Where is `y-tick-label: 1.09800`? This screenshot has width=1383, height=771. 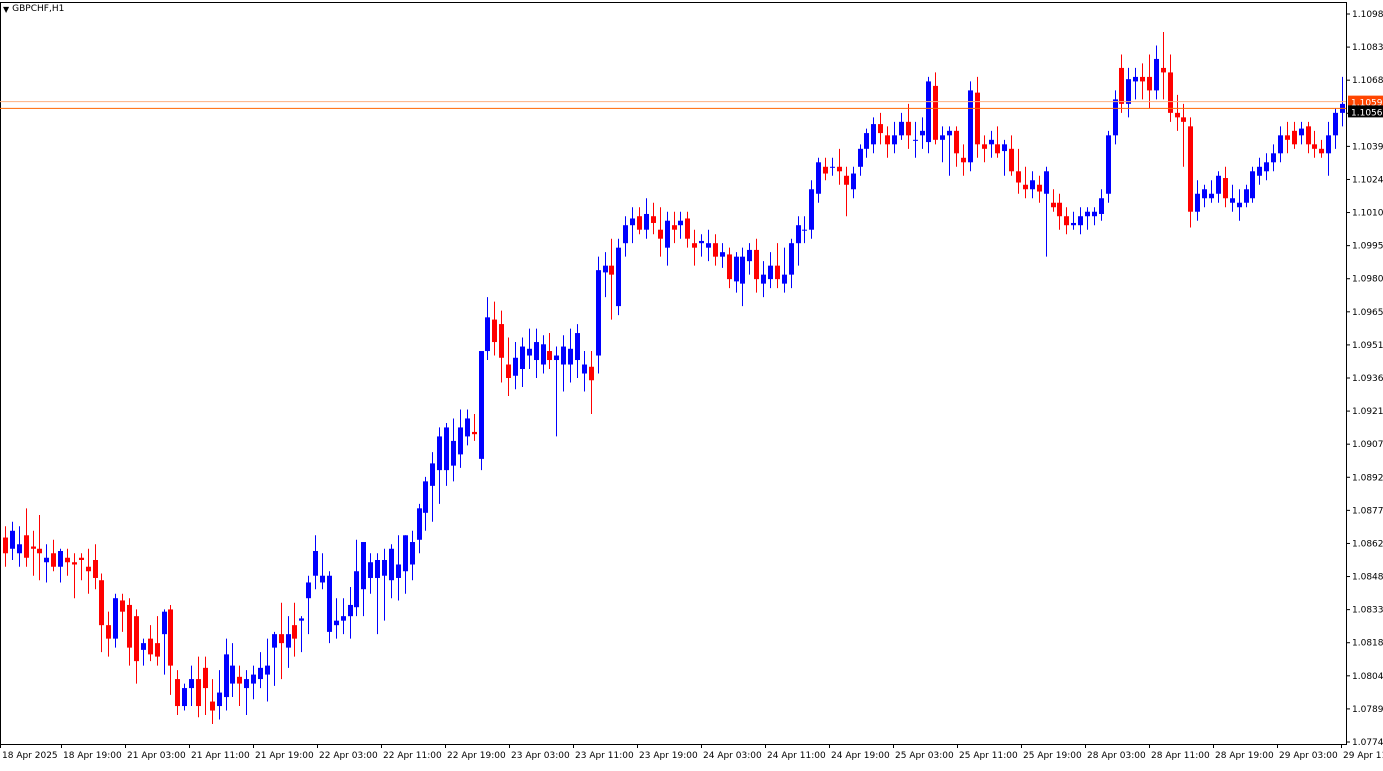 y-tick-label: 1.09800 is located at coordinates (1367, 280).